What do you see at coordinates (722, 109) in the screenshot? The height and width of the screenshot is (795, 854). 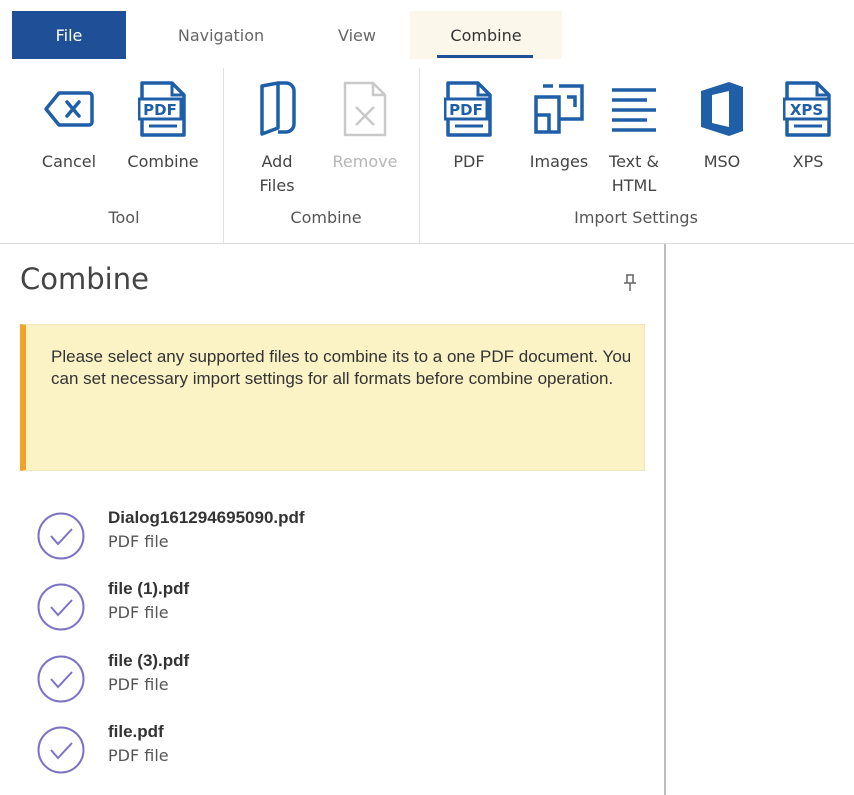 I see `office-icon` at bounding box center [722, 109].